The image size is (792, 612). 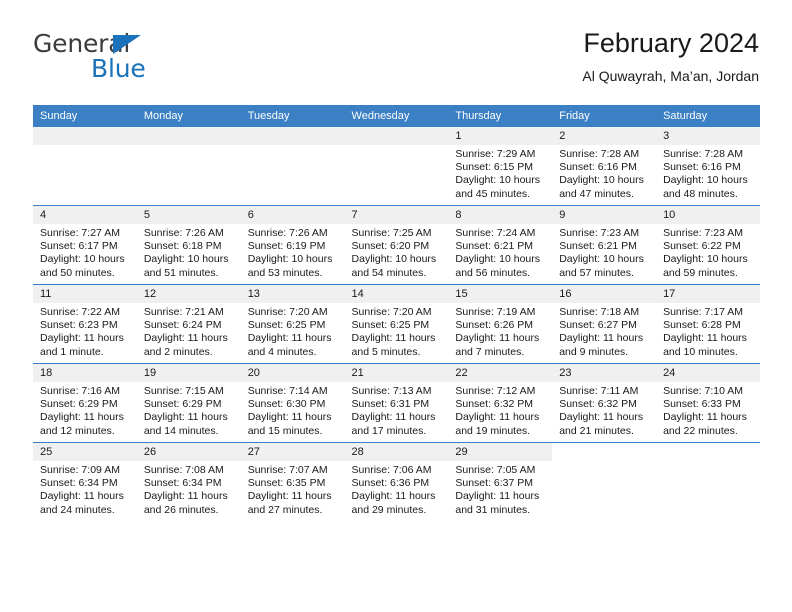 I want to click on day-info-line: Sunset: 6:31 PM, so click(x=390, y=404).